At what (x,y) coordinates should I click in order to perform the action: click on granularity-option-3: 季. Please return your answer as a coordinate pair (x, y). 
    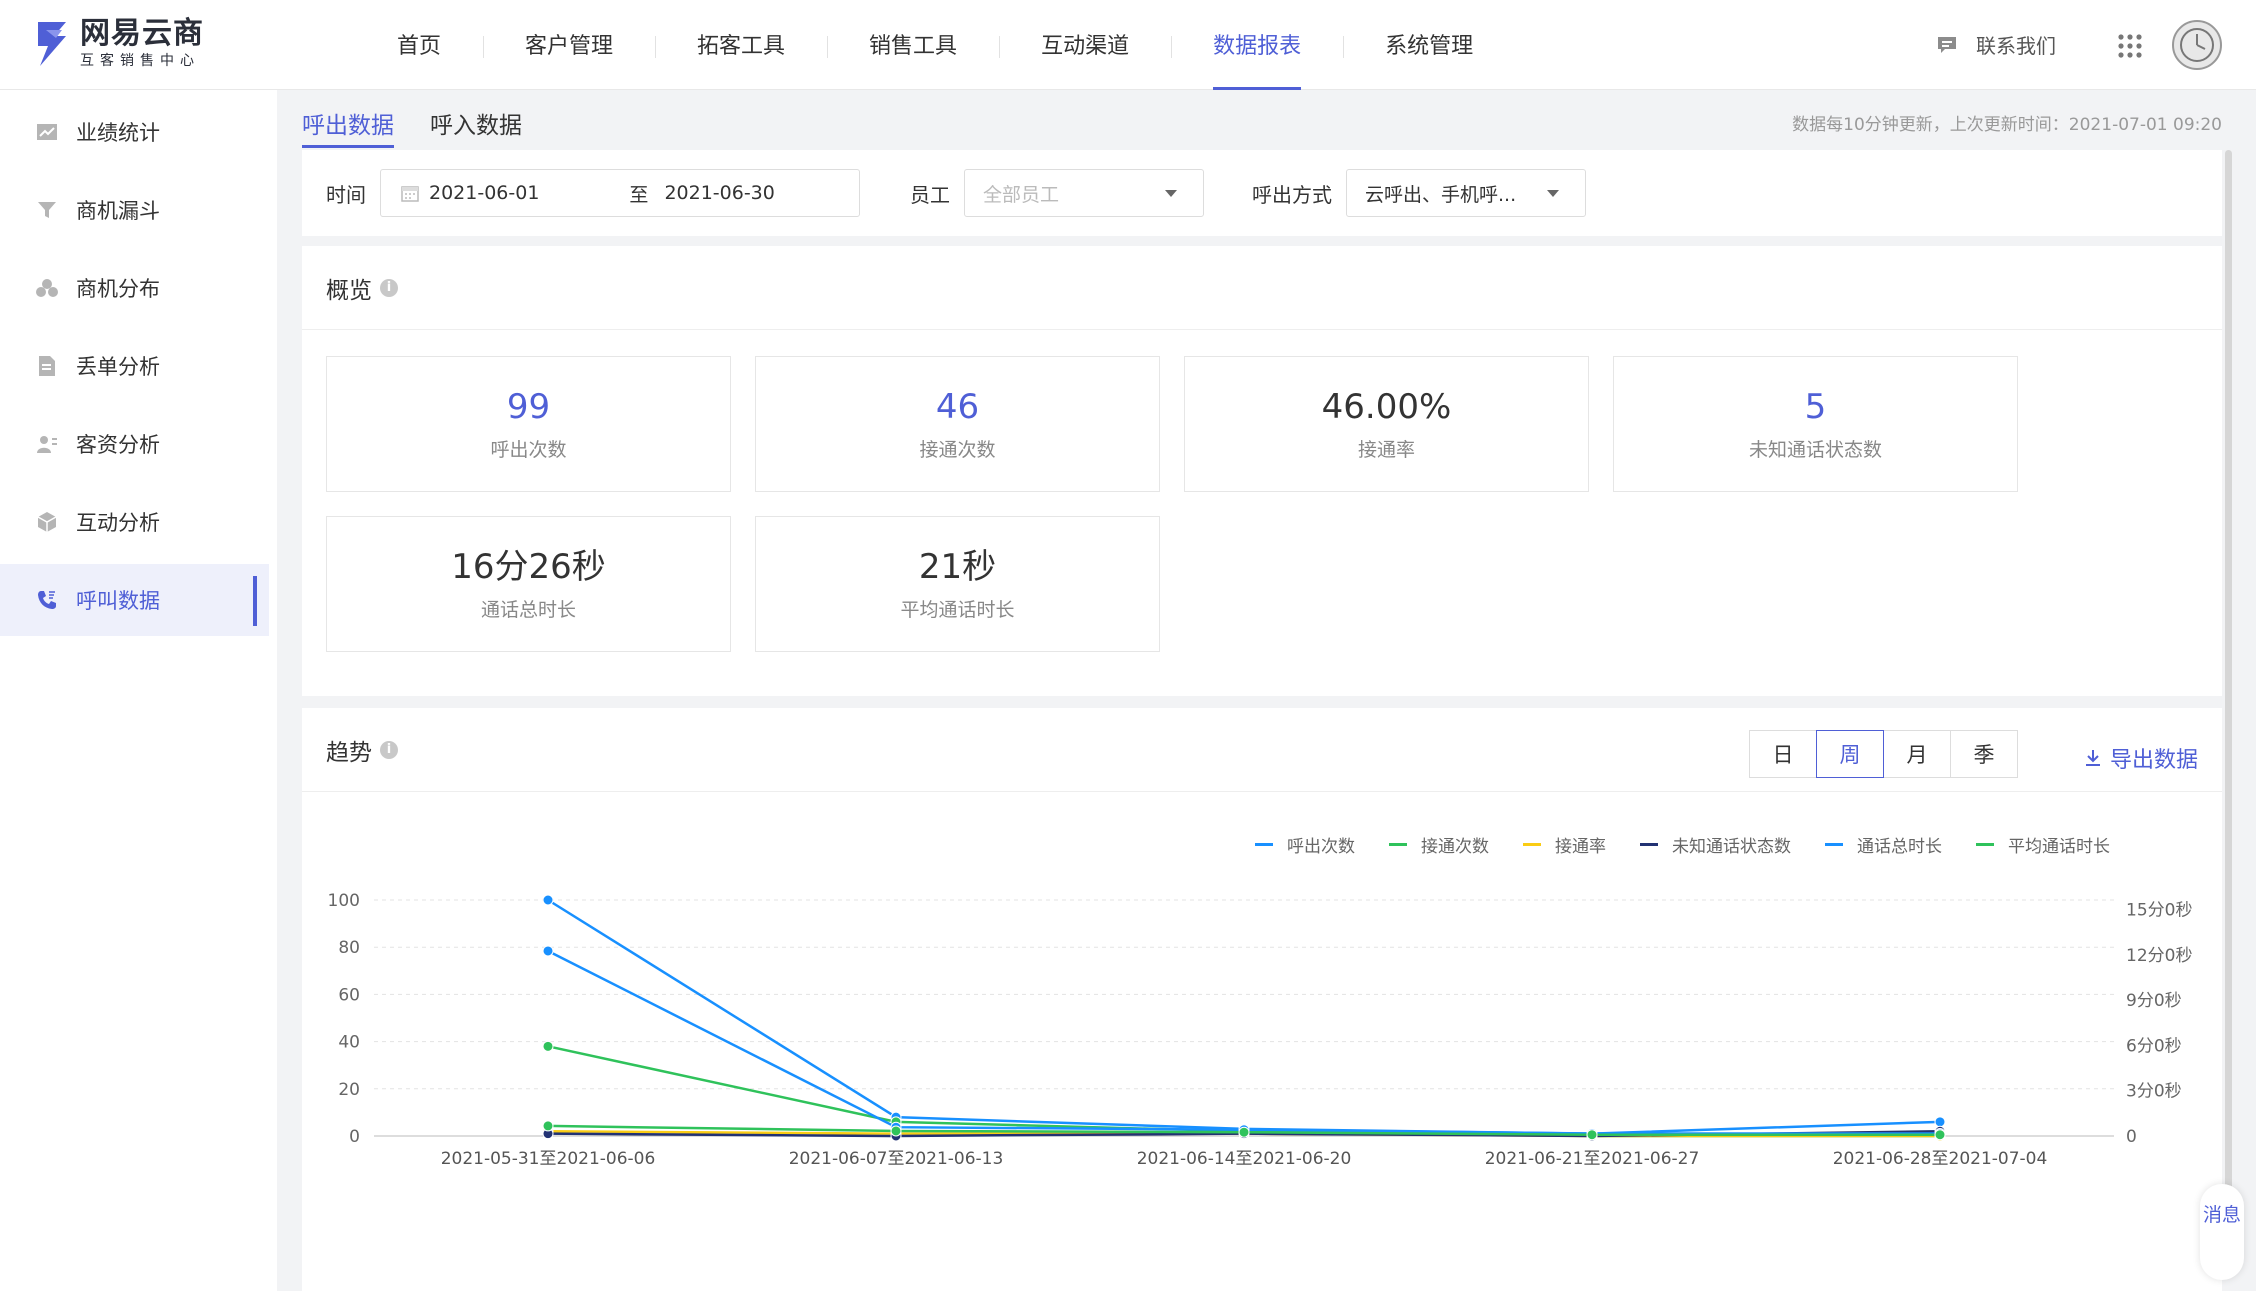
    Looking at the image, I should click on (1984, 754).